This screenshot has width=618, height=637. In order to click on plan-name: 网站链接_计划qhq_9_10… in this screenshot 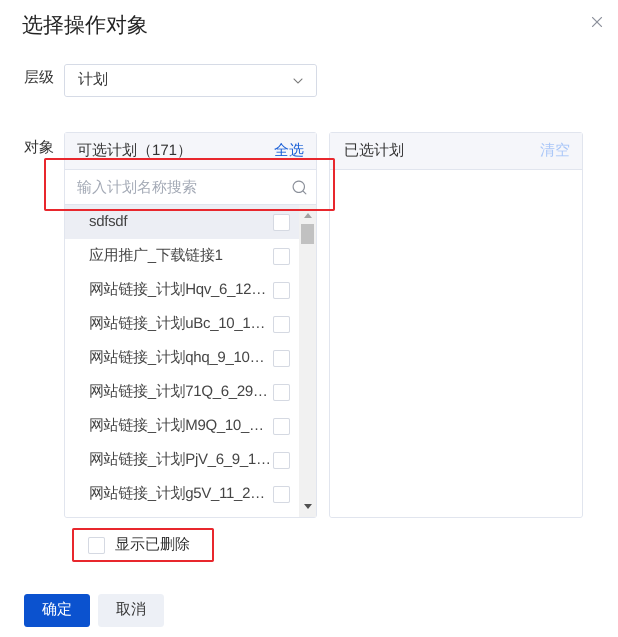, I will do `click(176, 358)`.